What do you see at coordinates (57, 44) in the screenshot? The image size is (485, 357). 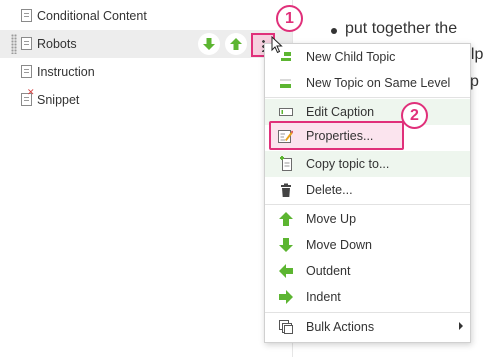 I see `tree-item-label: Robots` at bounding box center [57, 44].